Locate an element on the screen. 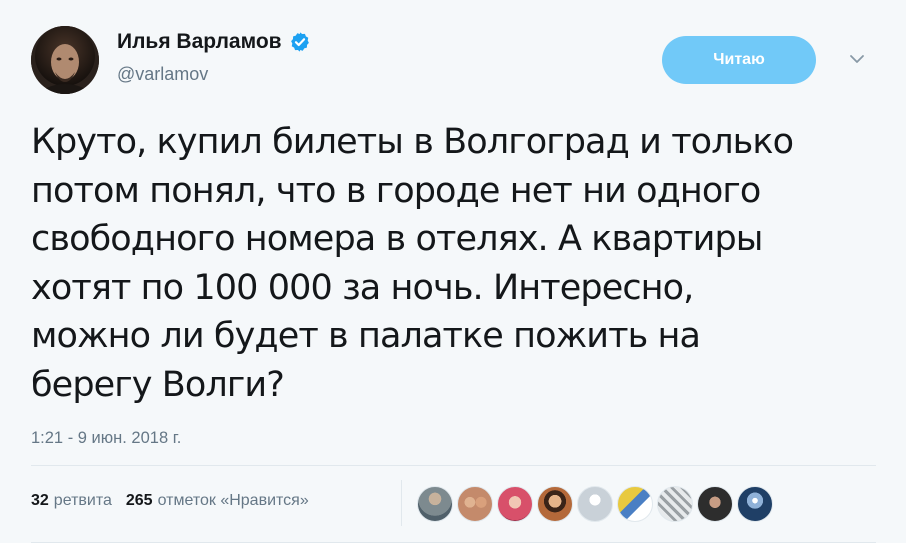  avatar-portrait-icon is located at coordinates (65, 60).